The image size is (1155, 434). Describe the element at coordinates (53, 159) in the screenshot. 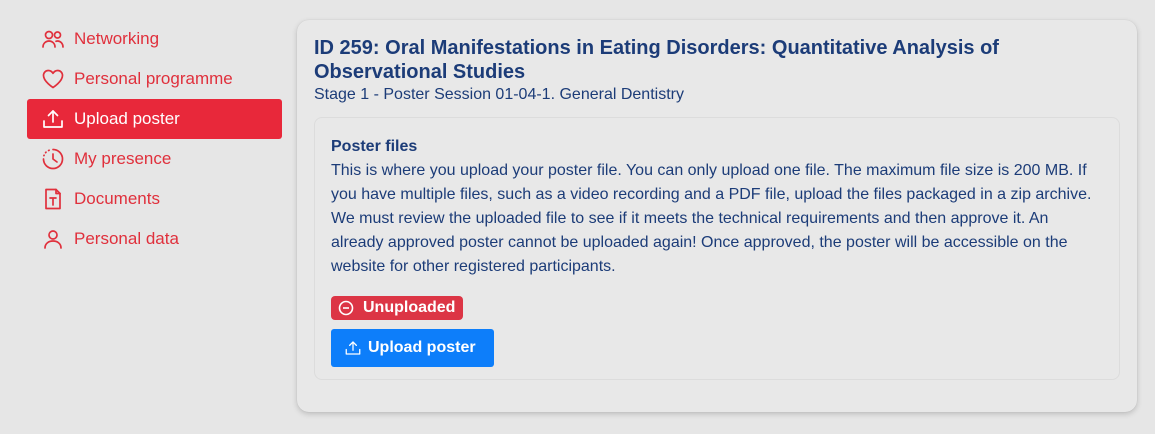

I see `clock-icon` at that location.